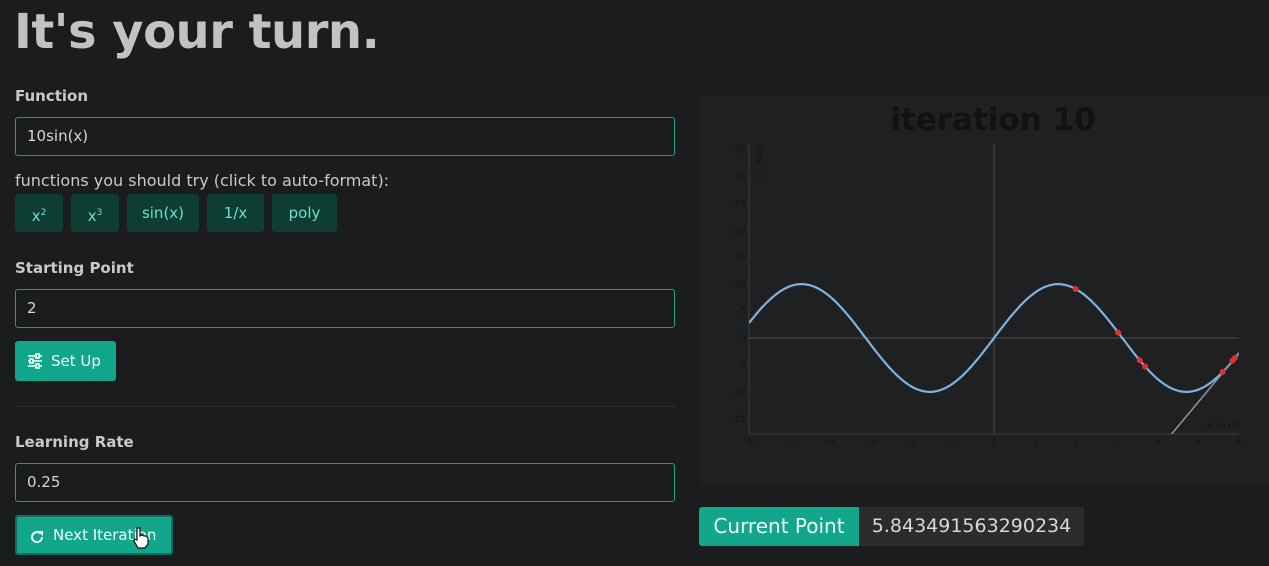 Image resolution: width=1269 pixels, height=566 pixels. Describe the element at coordinates (743, 312) in the screenshot. I see `y-tick-label: 5` at that location.